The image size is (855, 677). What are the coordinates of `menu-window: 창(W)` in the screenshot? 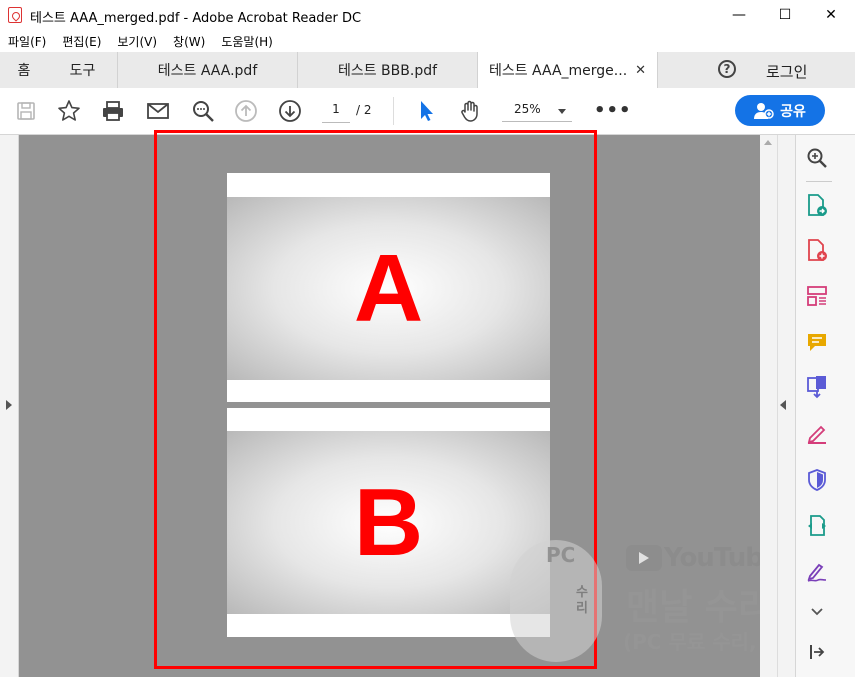 It's located at (189, 41).